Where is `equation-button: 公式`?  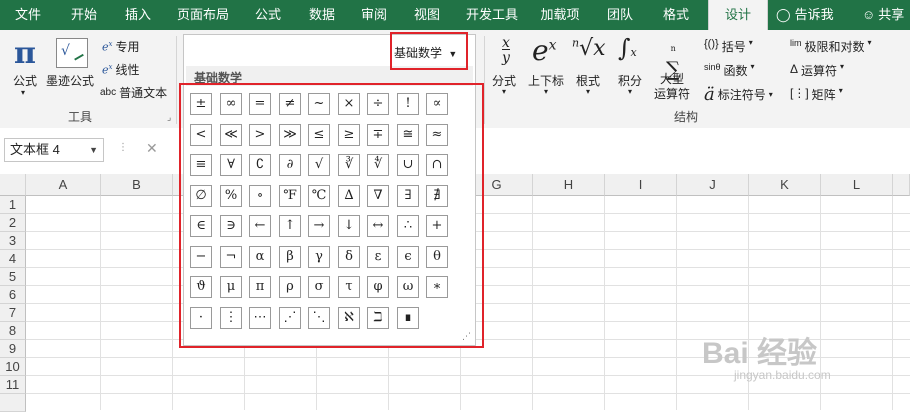 equation-button: 公式 is located at coordinates (25, 80).